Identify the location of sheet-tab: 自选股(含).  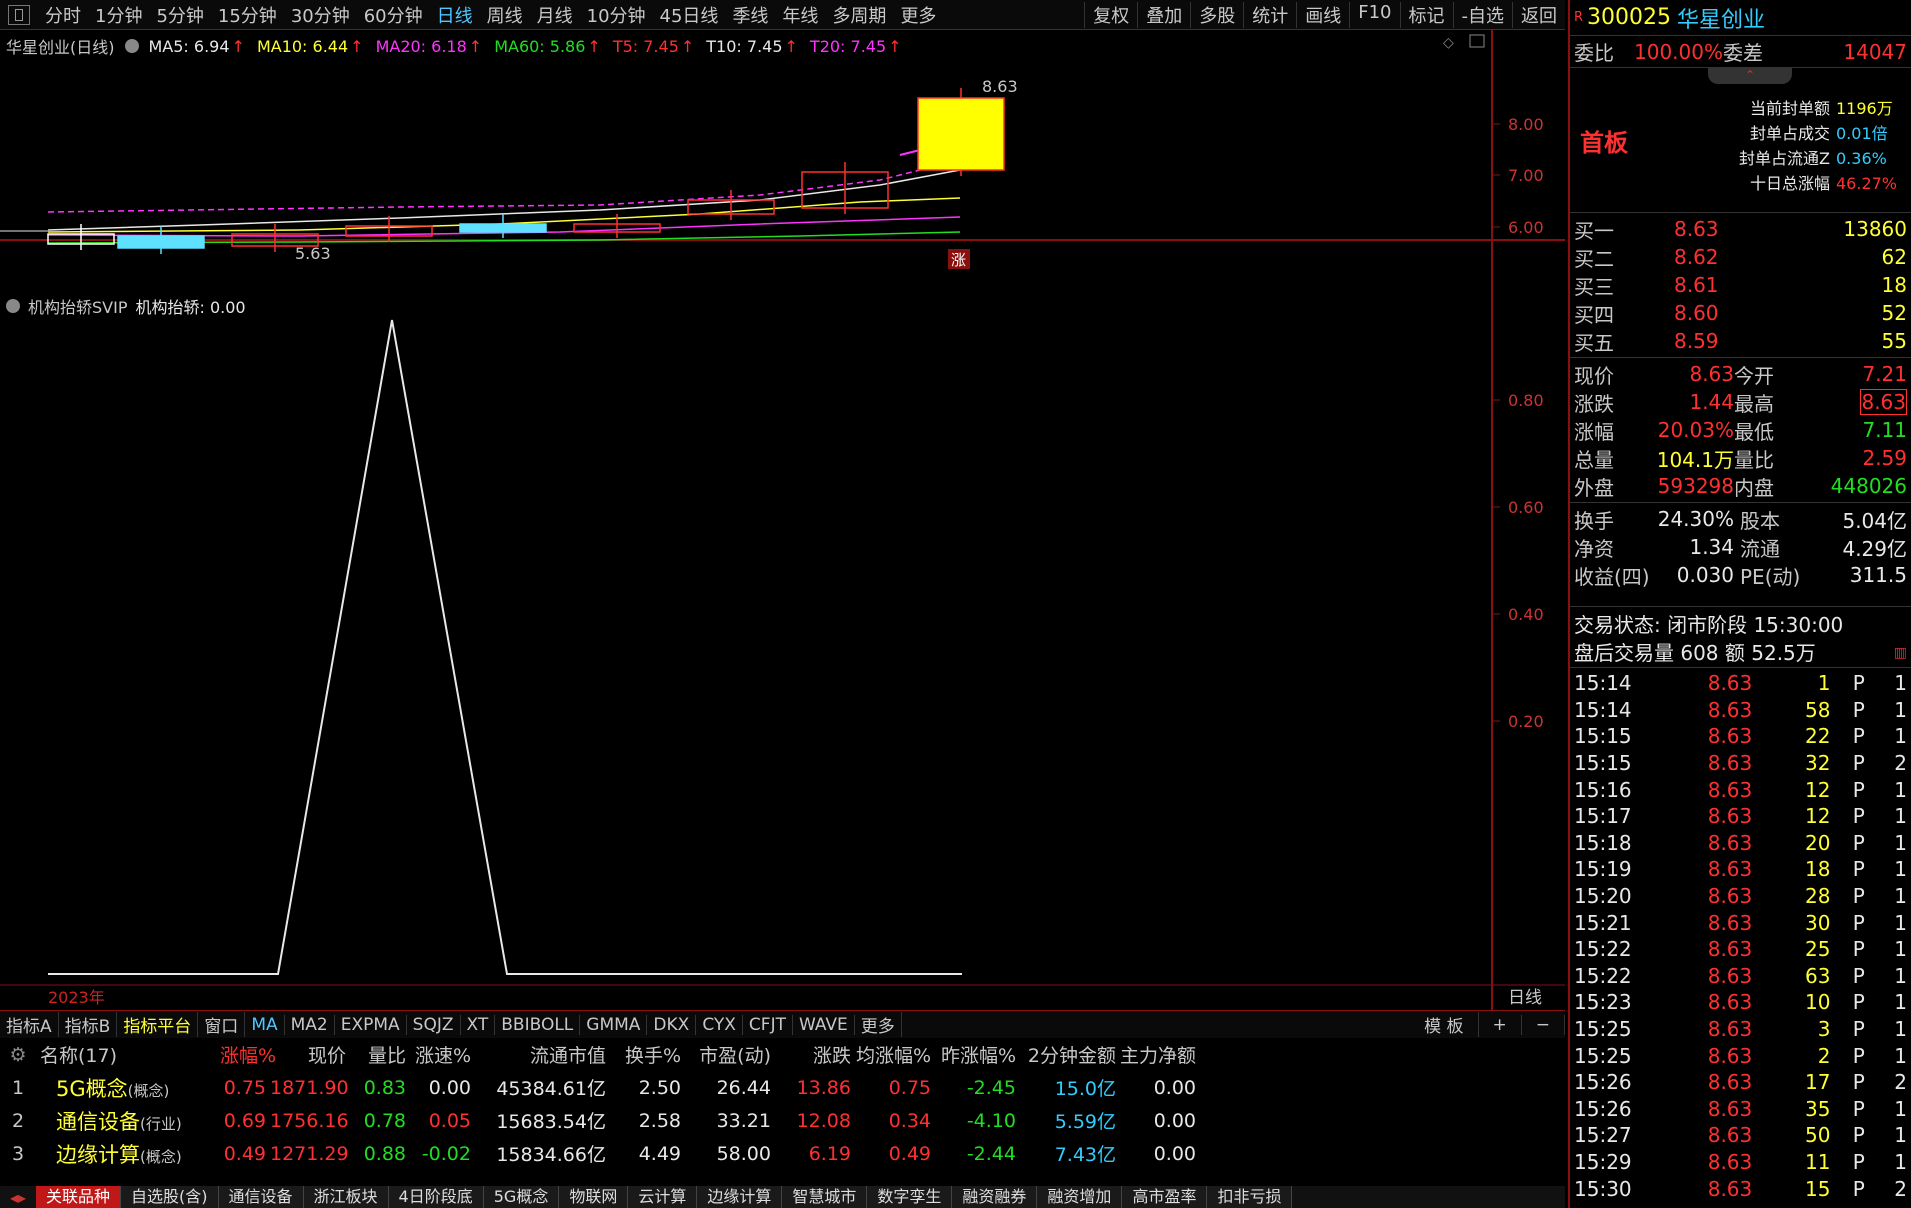
(170, 1197).